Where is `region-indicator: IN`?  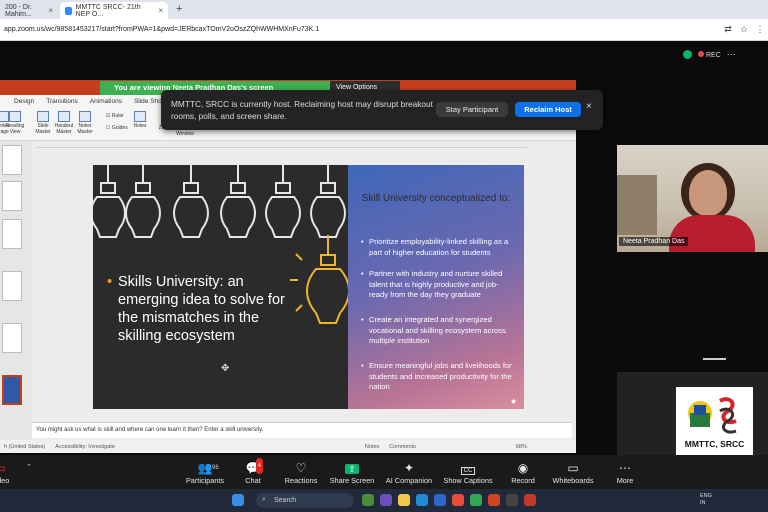
region-indicator: IN is located at coordinates (703, 503).